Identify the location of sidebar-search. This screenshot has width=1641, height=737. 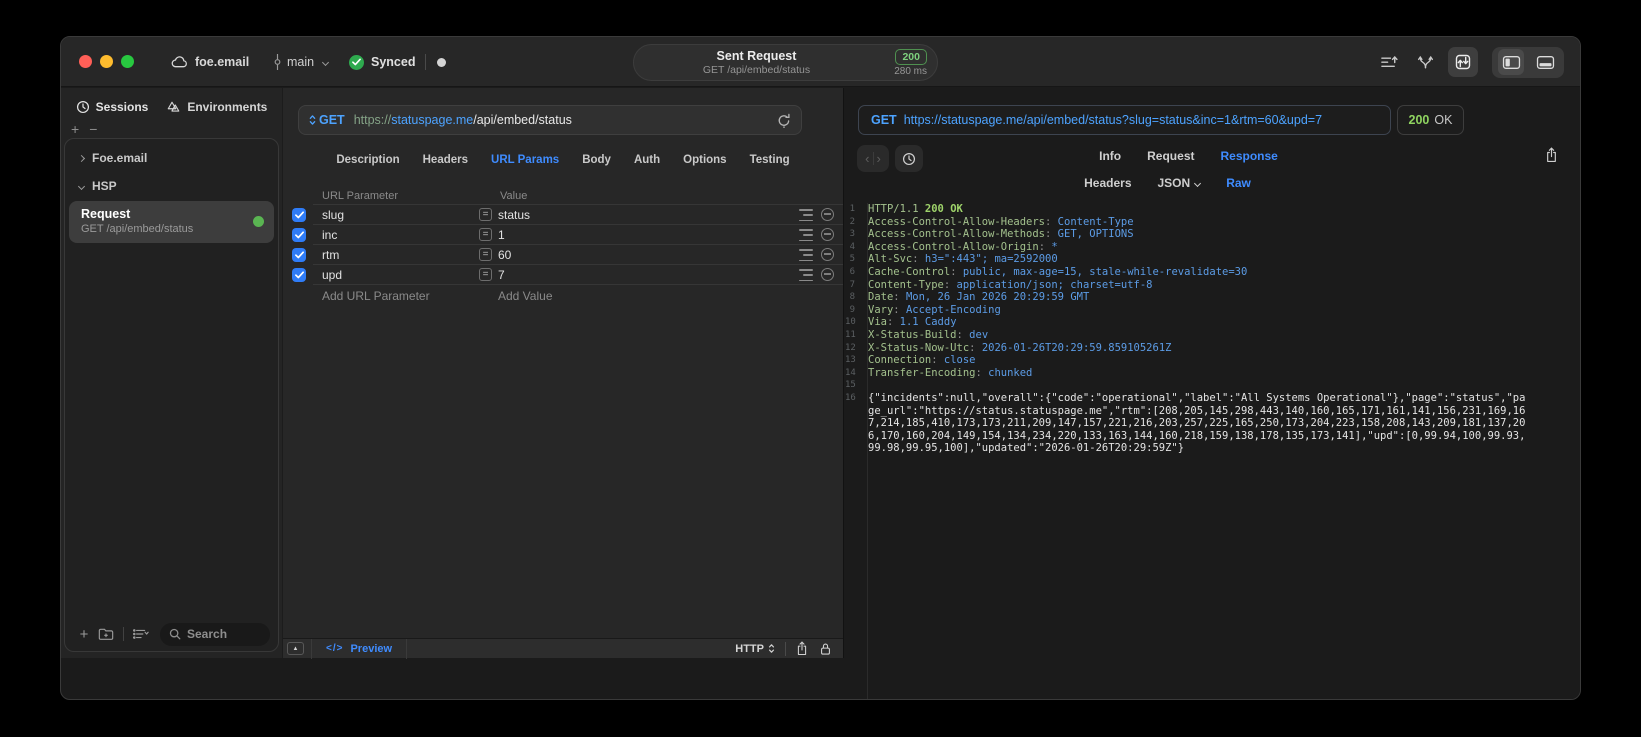
(215, 634).